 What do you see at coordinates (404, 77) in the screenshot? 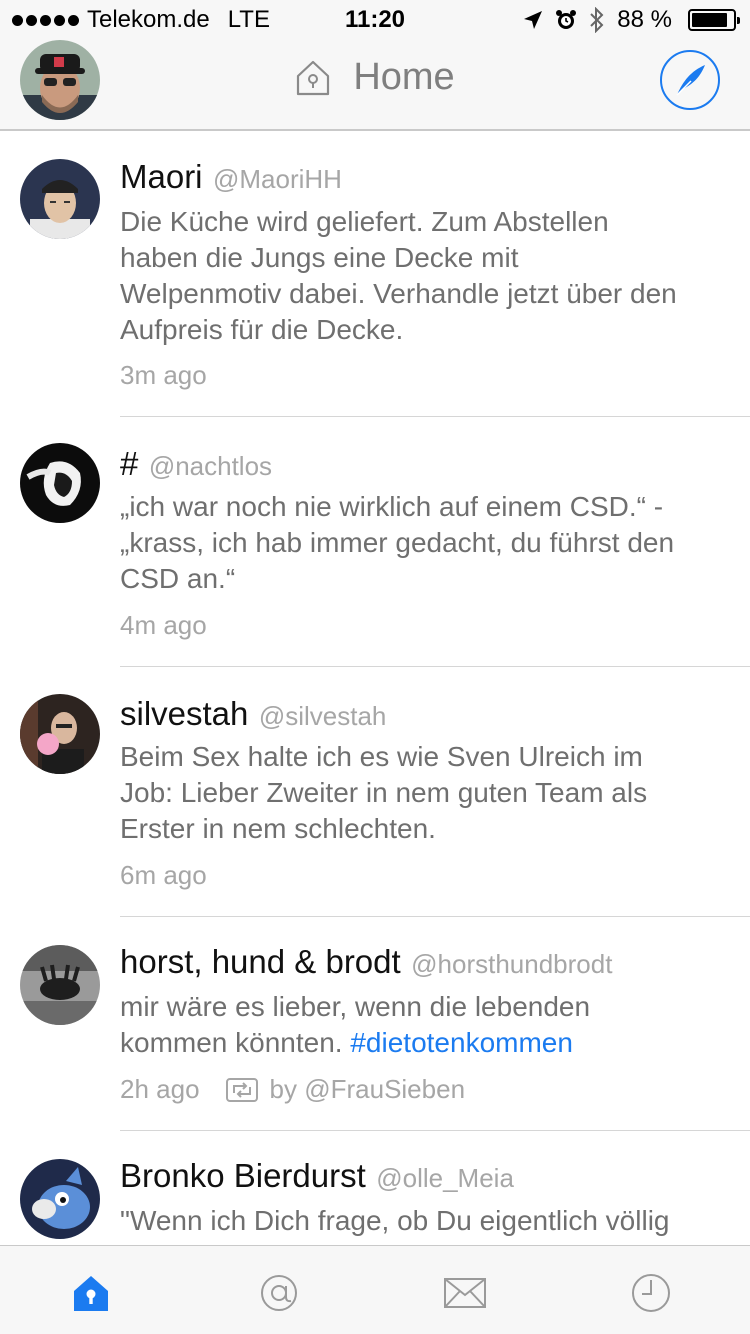
I see `page-title: Home` at bounding box center [404, 77].